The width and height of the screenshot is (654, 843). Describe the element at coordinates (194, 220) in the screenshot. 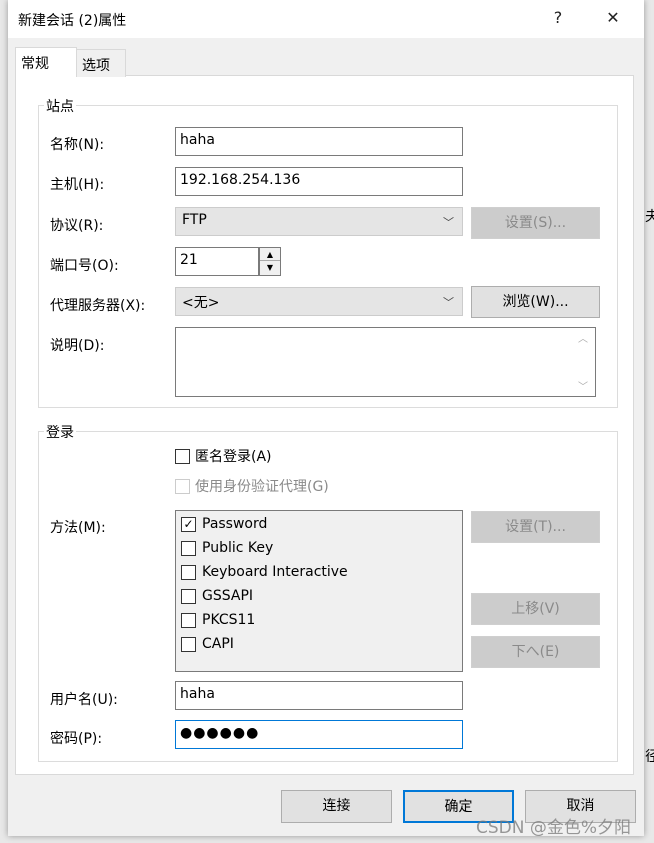

I see `protocol-value: FTP` at that location.